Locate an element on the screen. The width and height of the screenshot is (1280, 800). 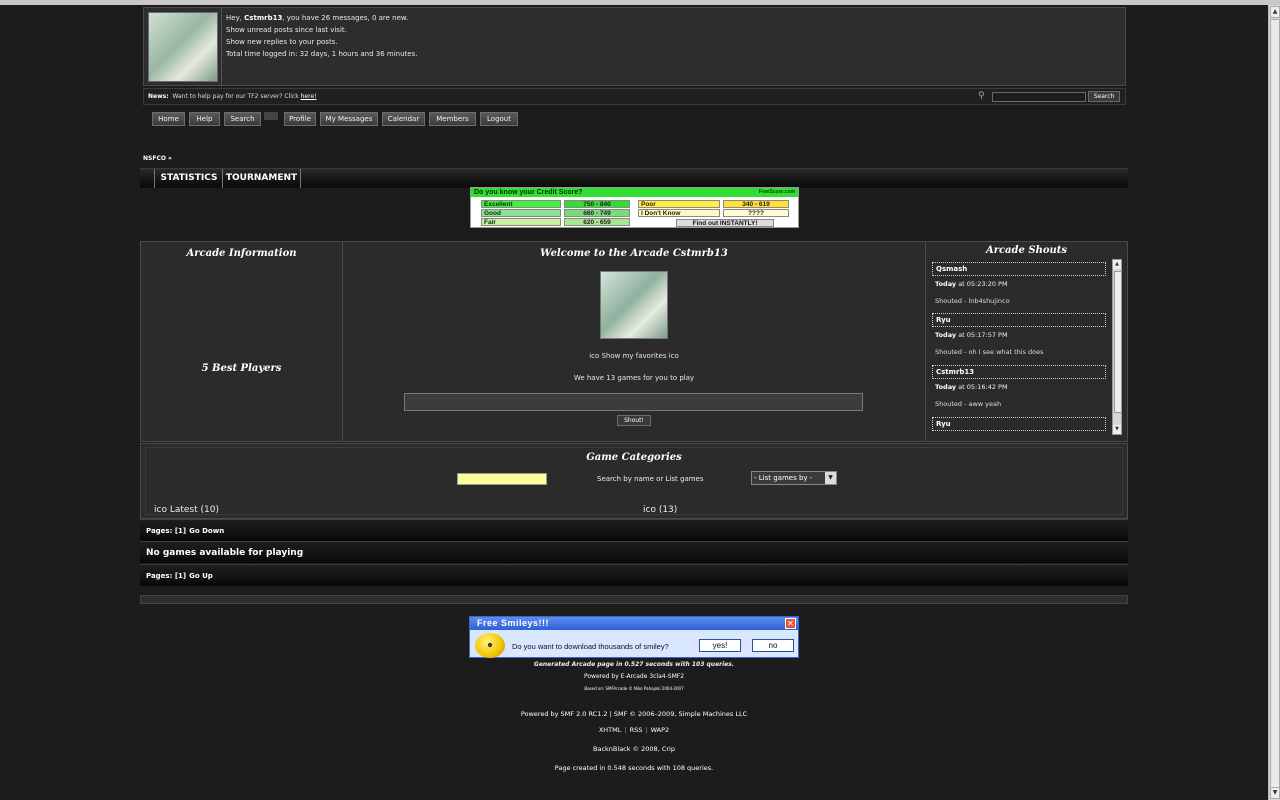
ad-yes-button: yes! is located at coordinates (720, 645).